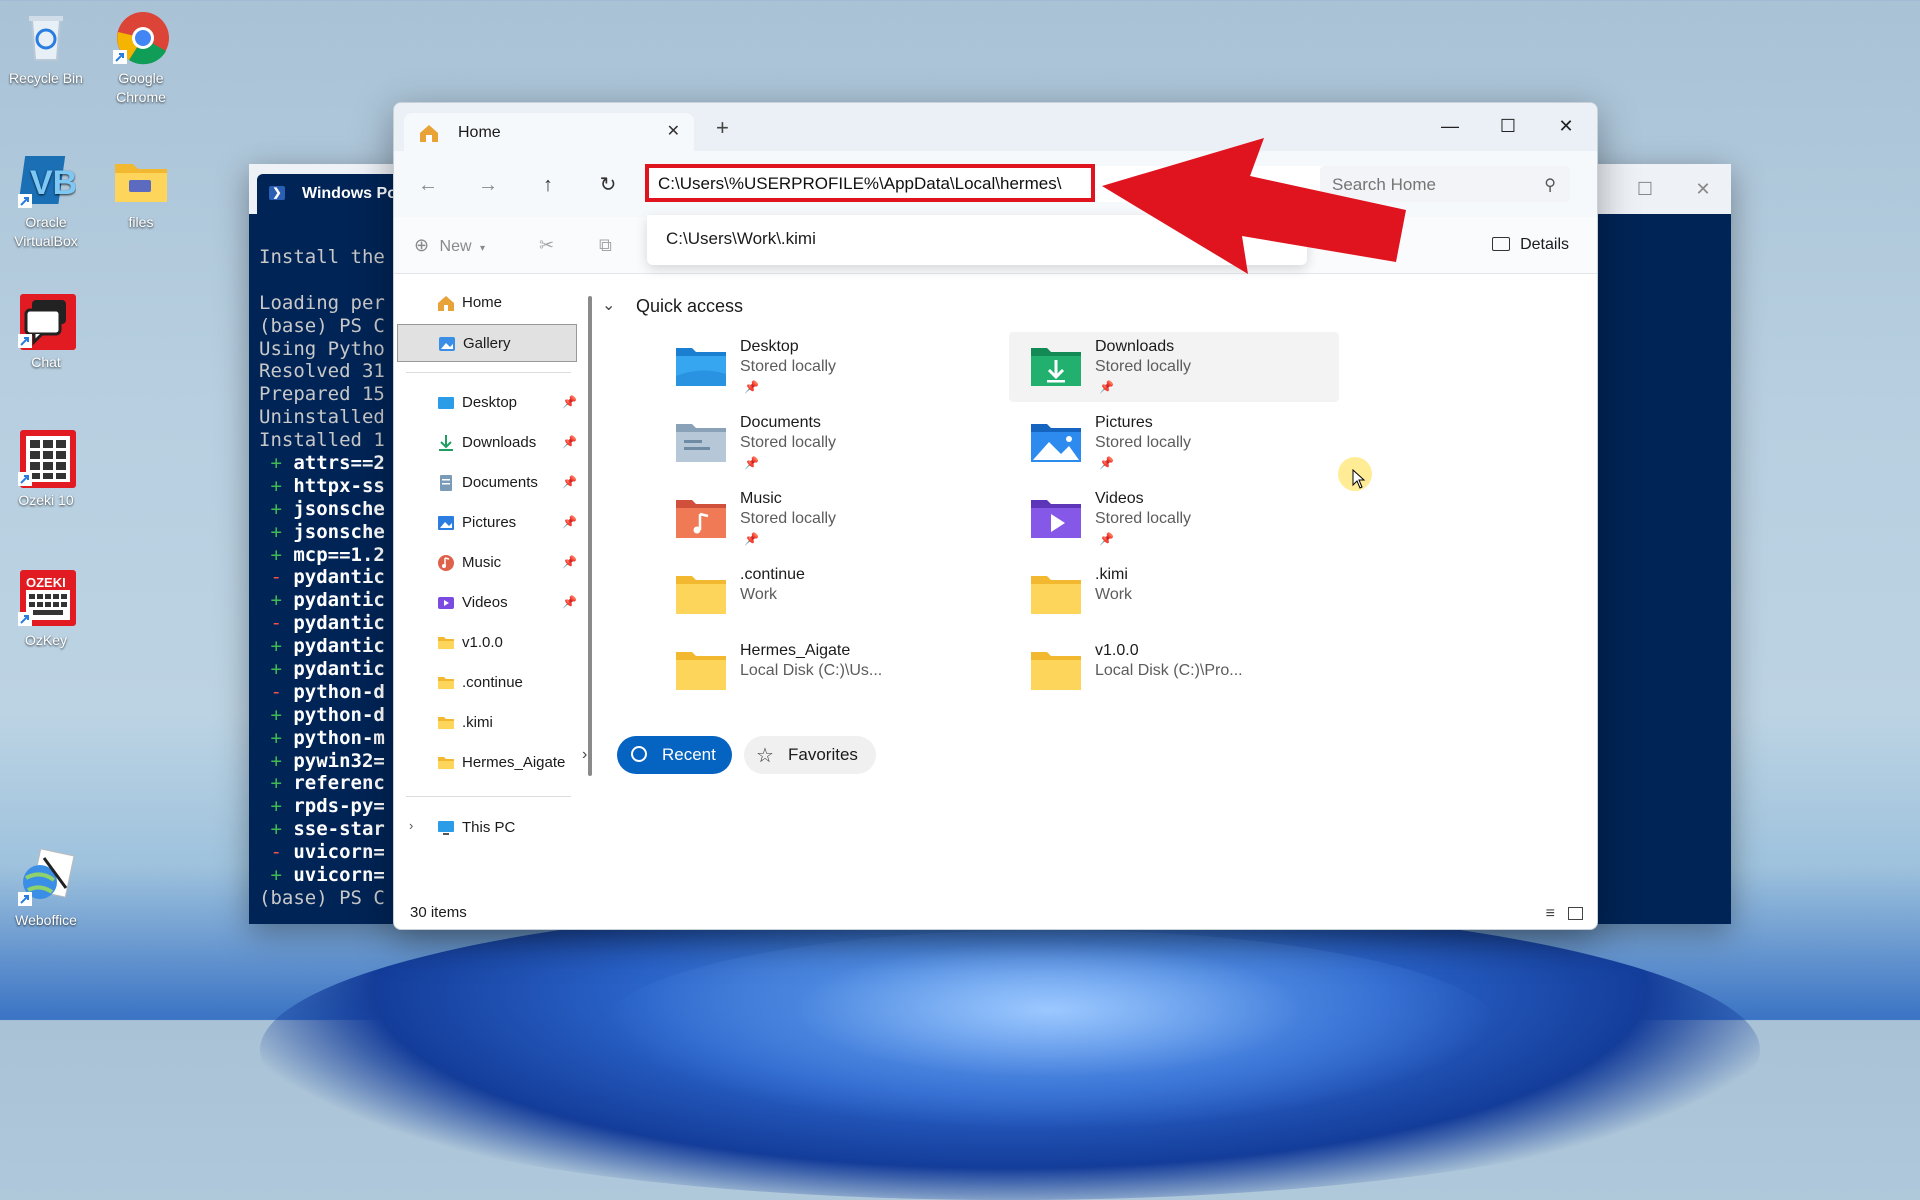 This screenshot has height=1200, width=1920. What do you see at coordinates (672, 306) in the screenshot?
I see `quick-access-header: ⌄ Quick access` at bounding box center [672, 306].